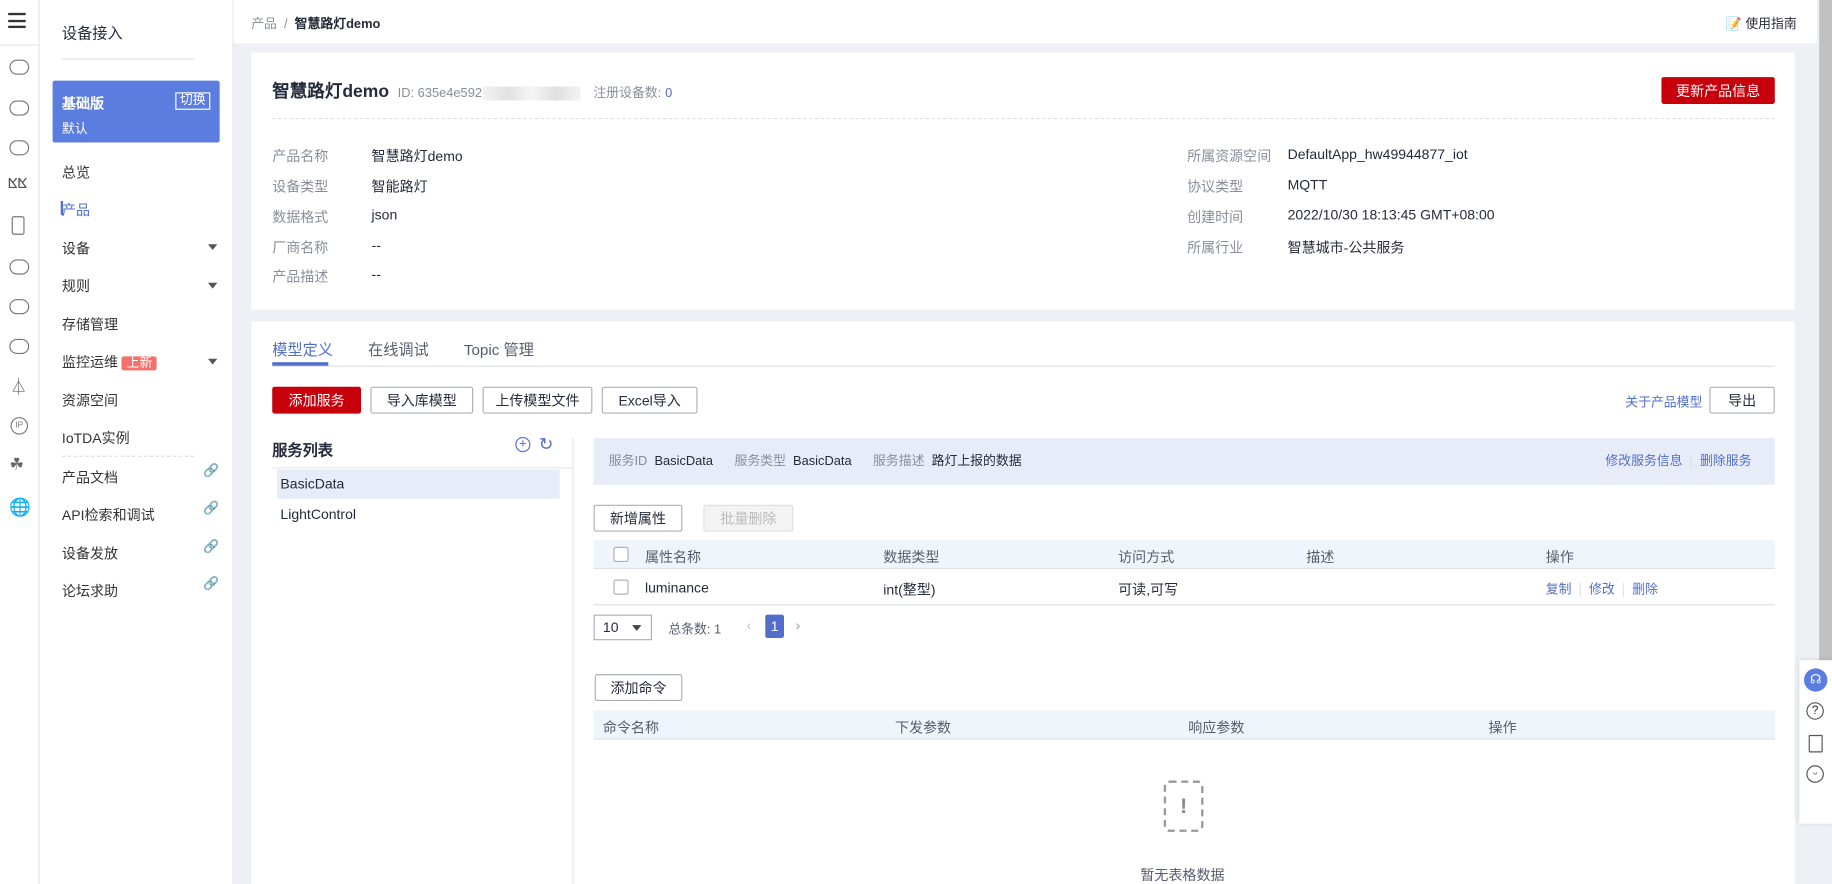  What do you see at coordinates (398, 349) in the screenshot?
I see `tab-online-debug: 在线调试` at bounding box center [398, 349].